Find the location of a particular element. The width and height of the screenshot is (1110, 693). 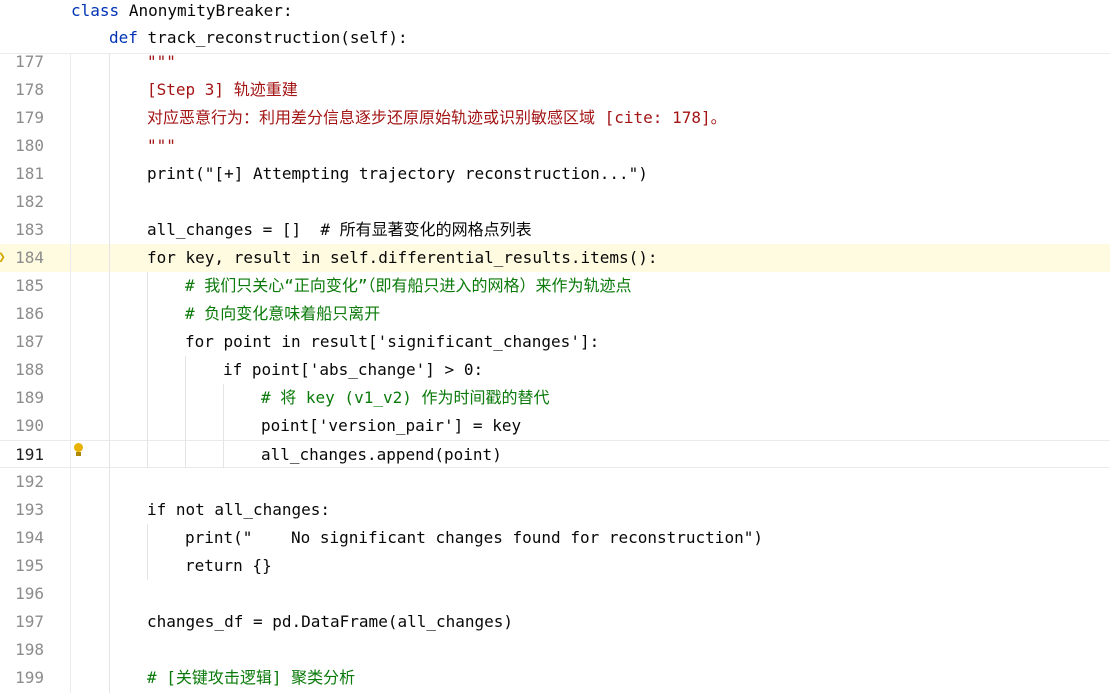

line-number: 182 is located at coordinates (22, 202).